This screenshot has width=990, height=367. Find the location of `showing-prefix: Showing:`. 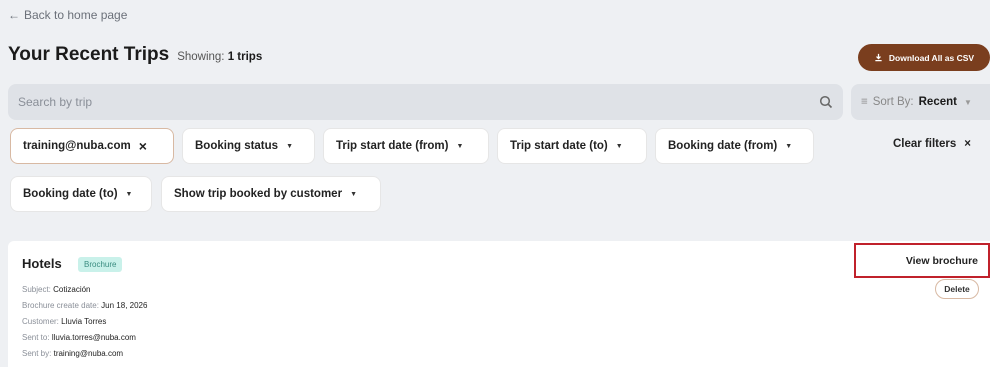

showing-prefix: Showing: is located at coordinates (201, 57).